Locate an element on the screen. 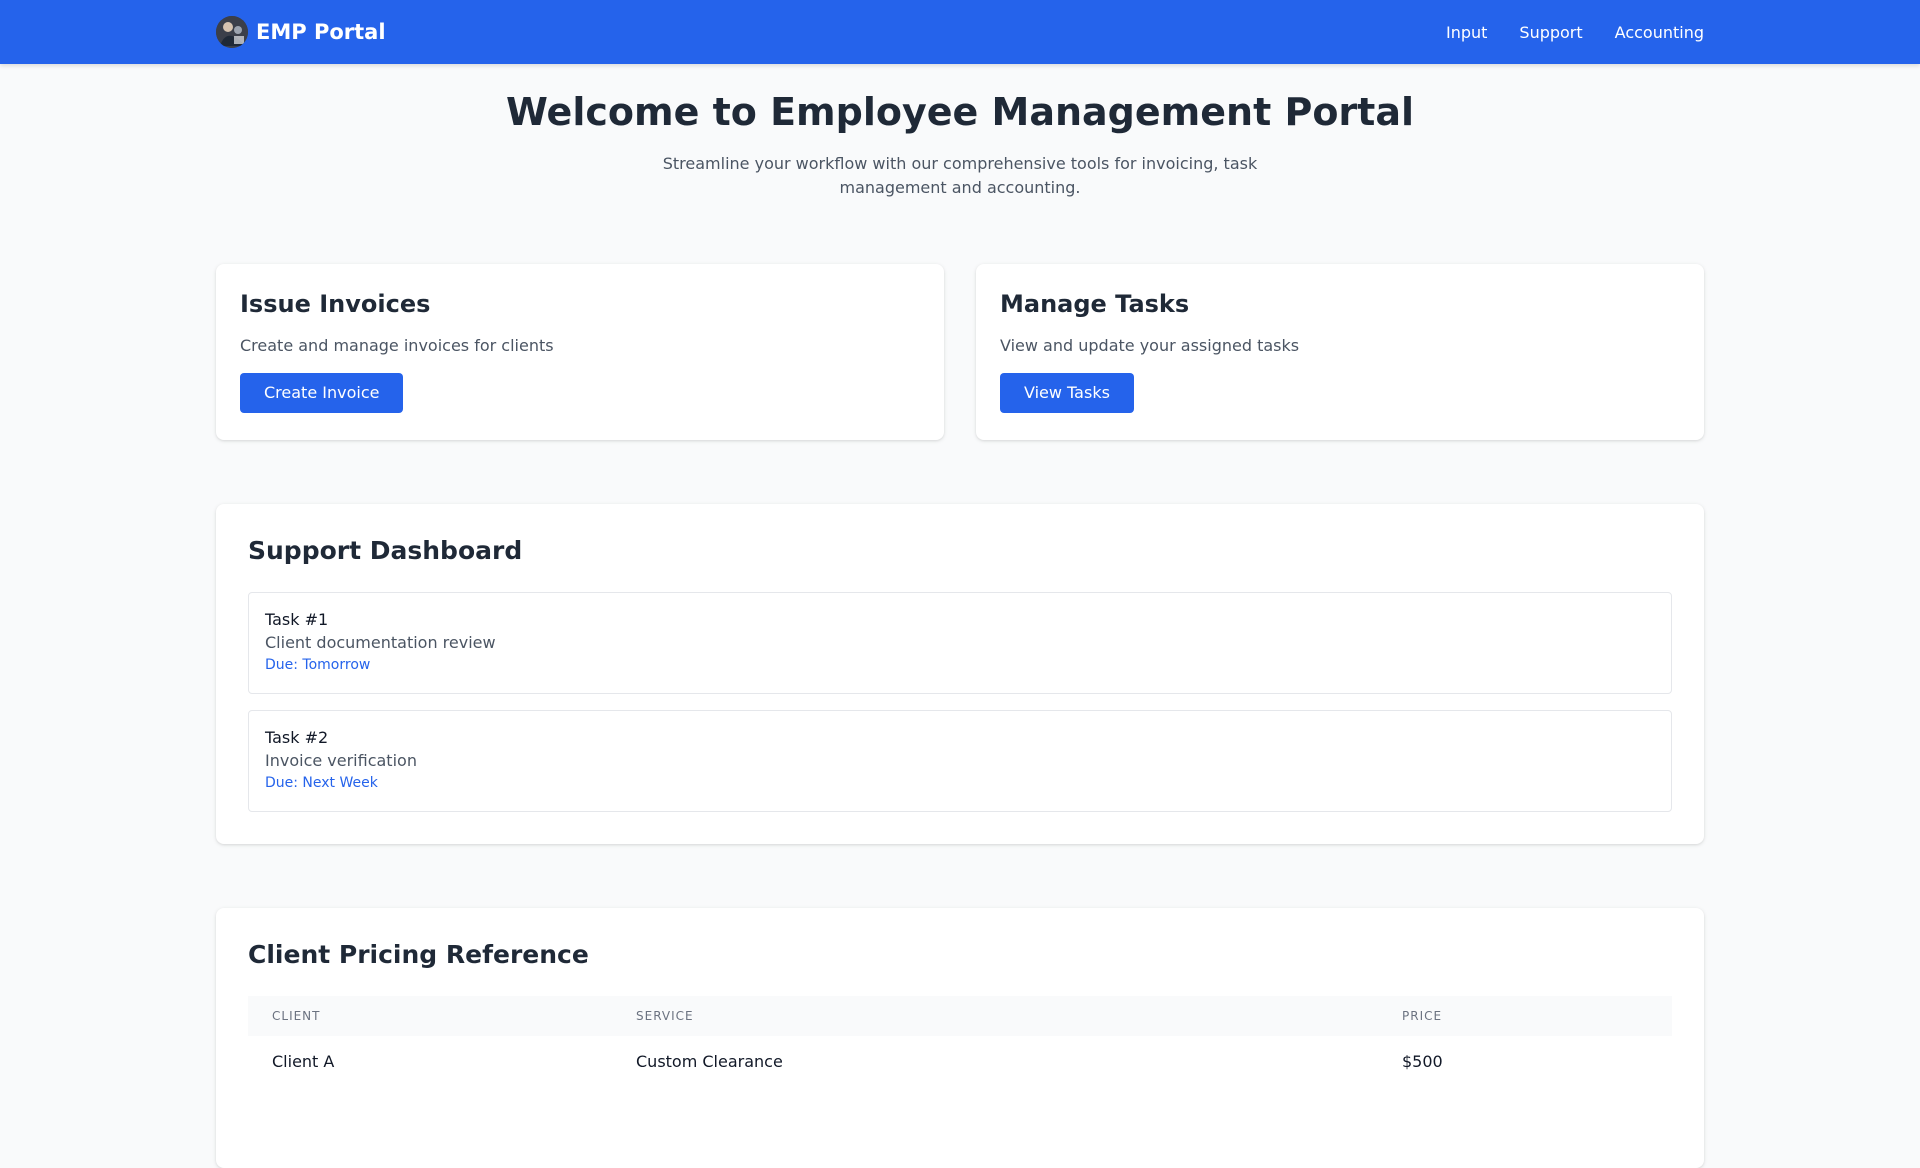 Image resolution: width=1920 pixels, height=1168 pixels. table-header: CLIENT SERVICE PRICE is located at coordinates (960, 1016).